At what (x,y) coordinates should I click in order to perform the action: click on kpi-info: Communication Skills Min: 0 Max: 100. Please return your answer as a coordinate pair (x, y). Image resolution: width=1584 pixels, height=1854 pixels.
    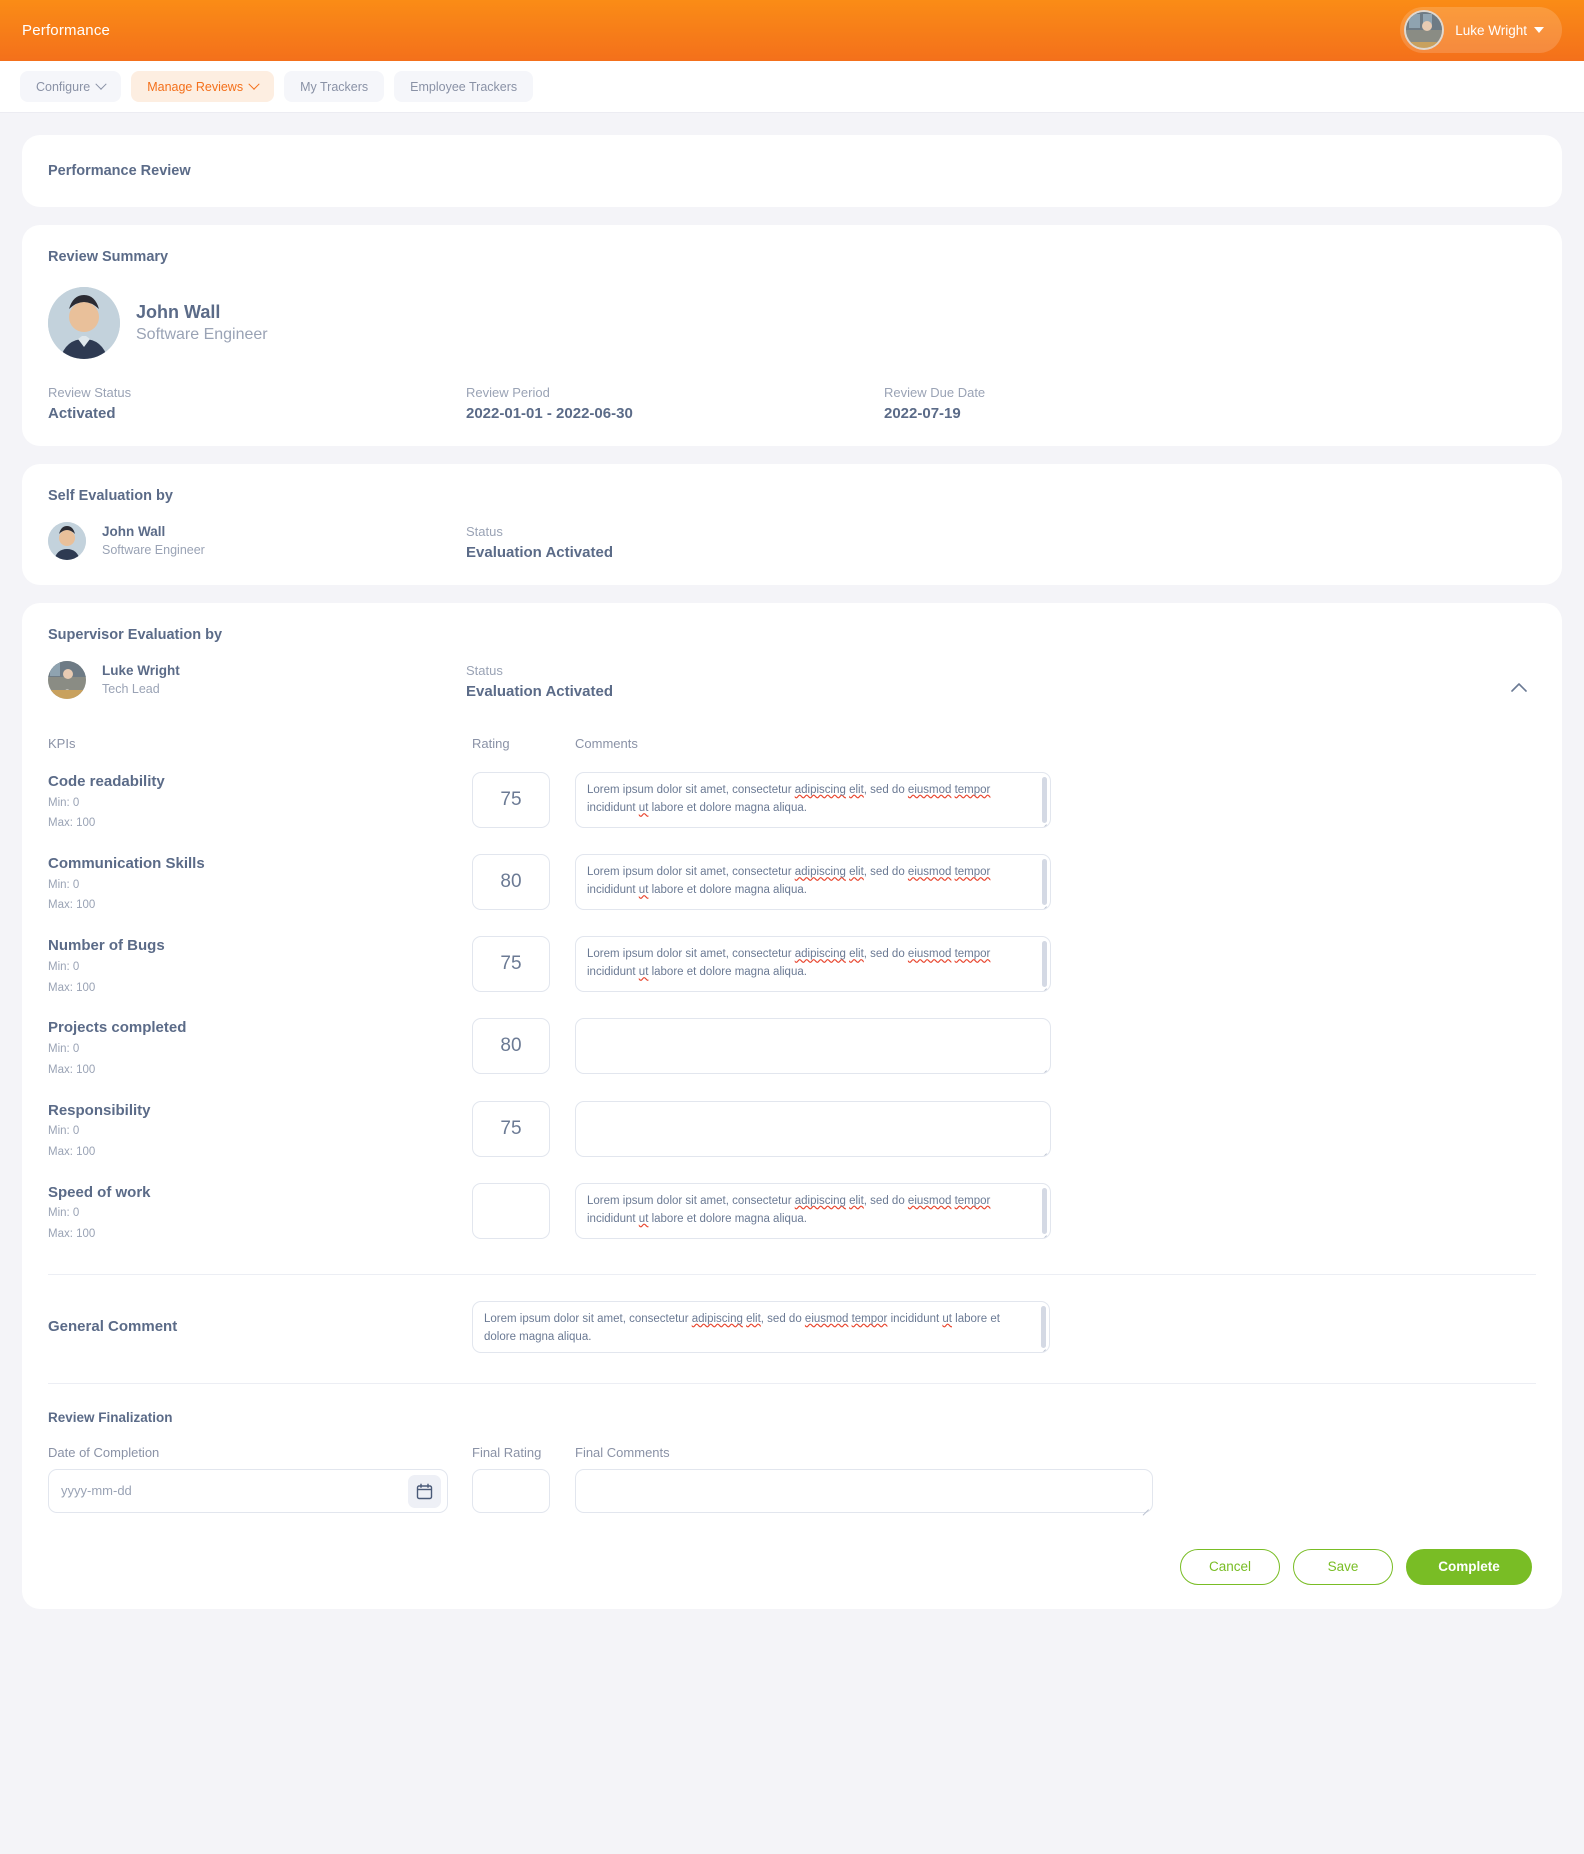
    Looking at the image, I should click on (260, 884).